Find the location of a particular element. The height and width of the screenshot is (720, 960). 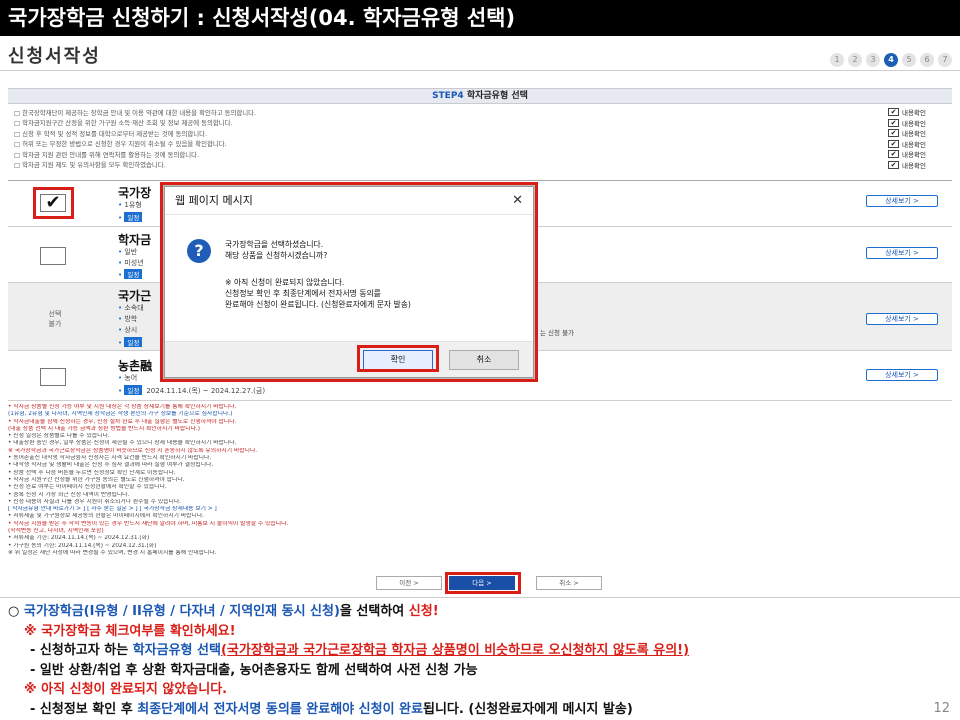

step-5: 5 is located at coordinates (909, 60).